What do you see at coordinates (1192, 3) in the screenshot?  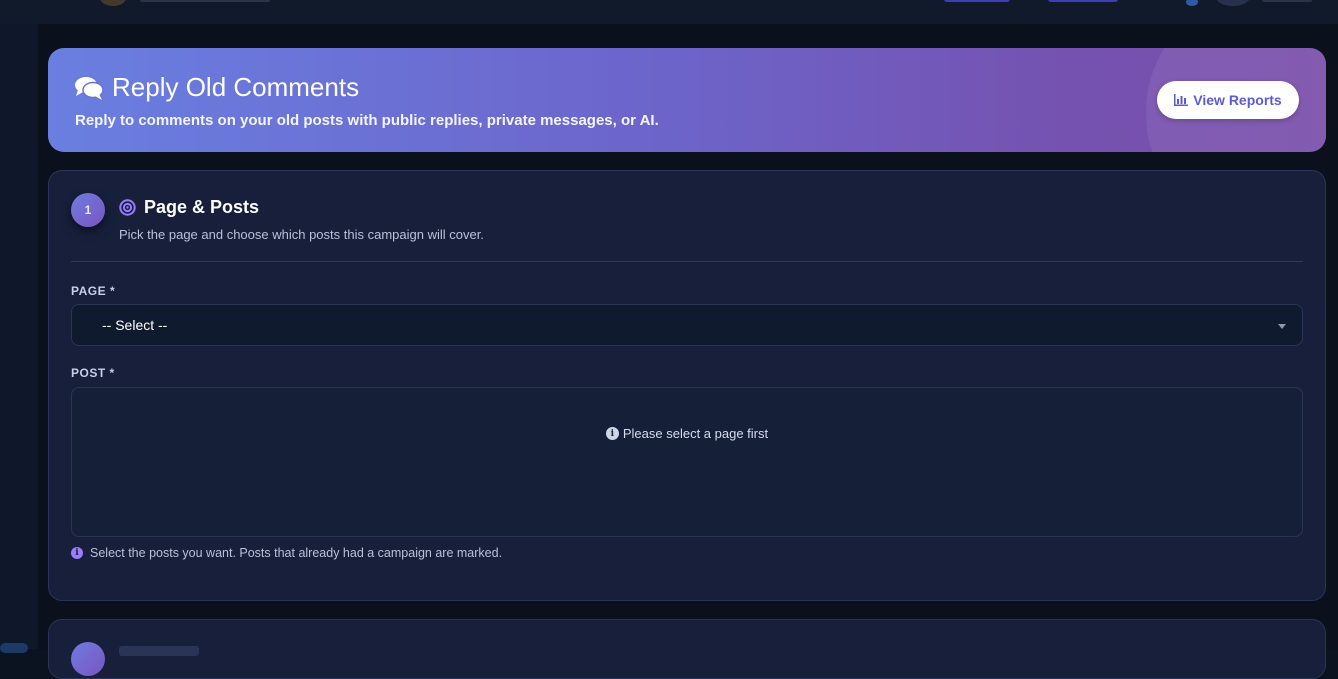 I see `notification-icon` at bounding box center [1192, 3].